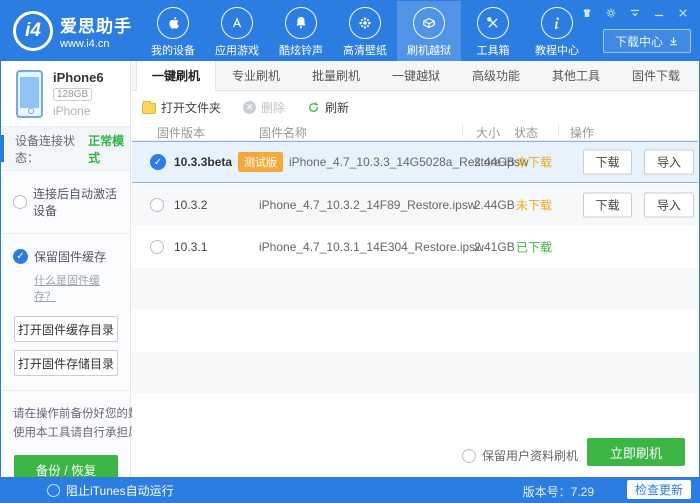  What do you see at coordinates (66, 329) in the screenshot?
I see `open-cache-dir-button: 打开固件缓存目录` at bounding box center [66, 329].